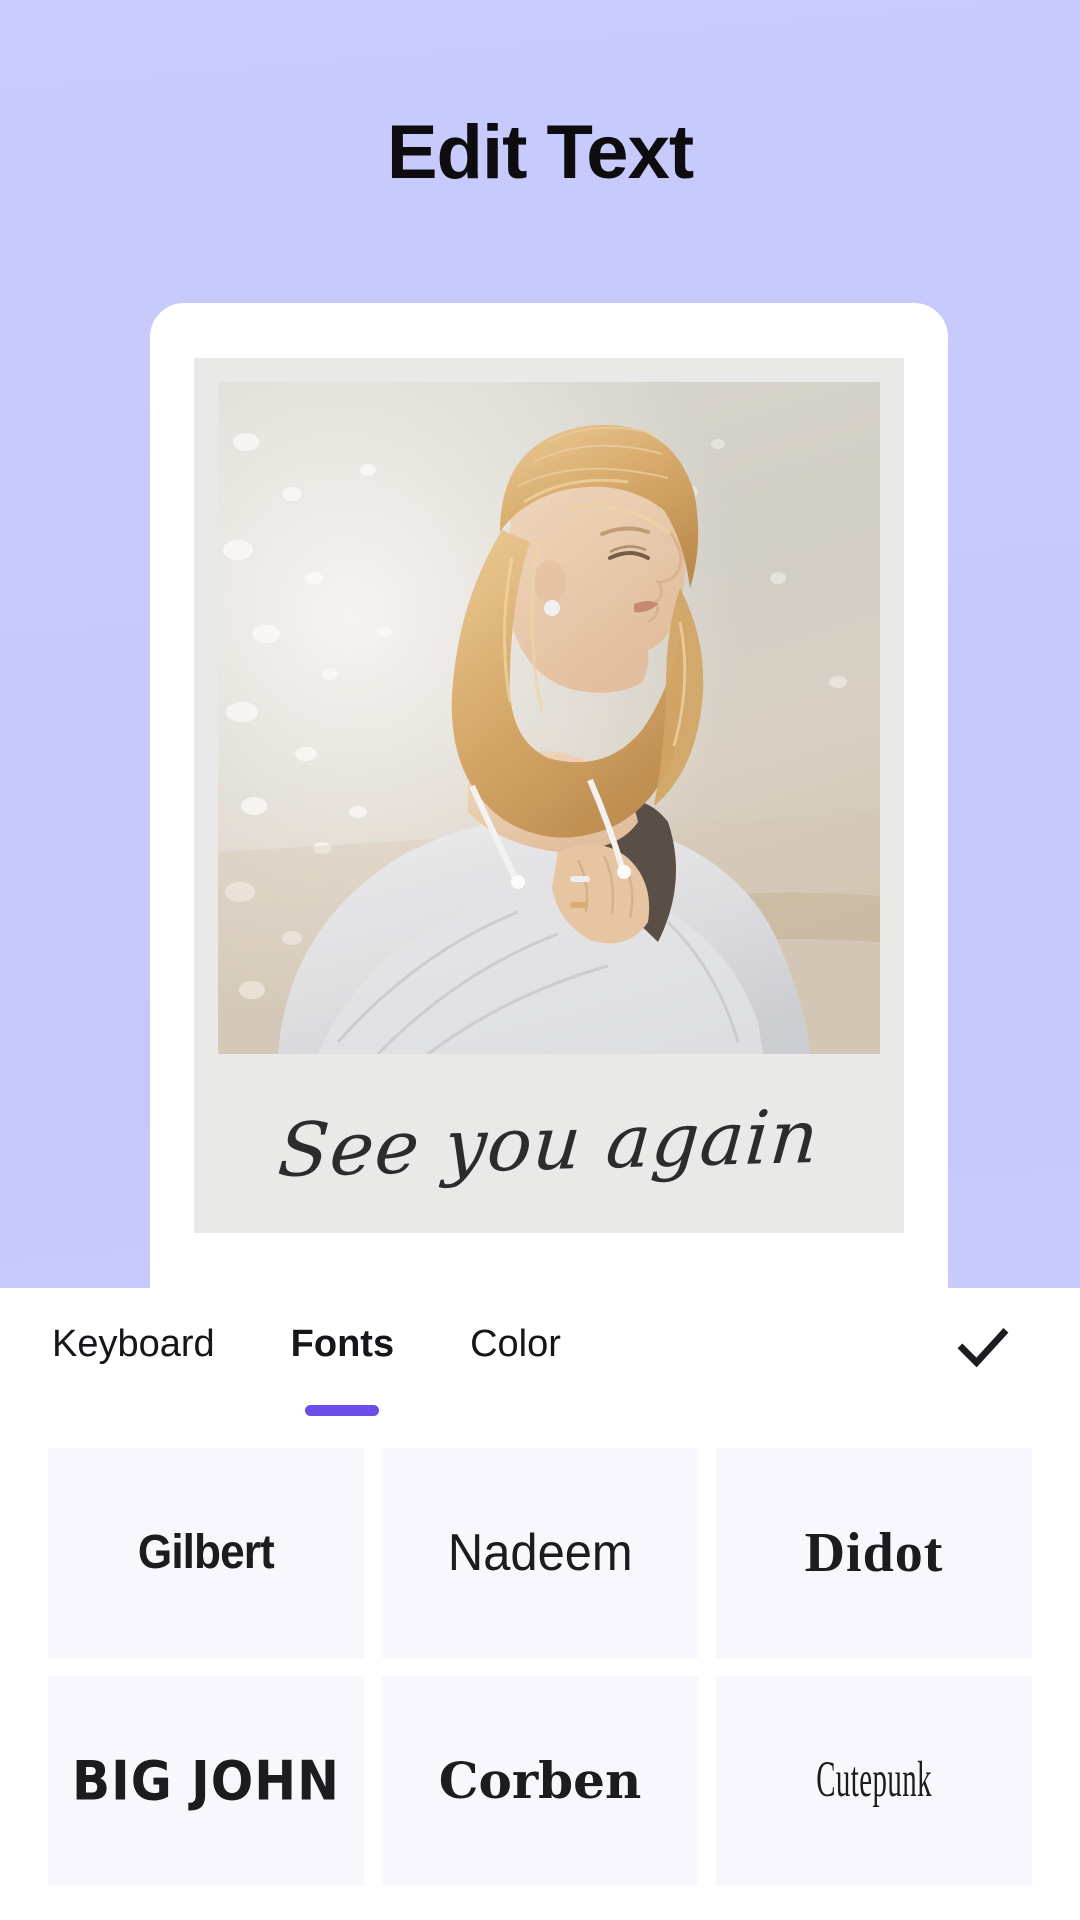  I want to click on font-sample-label: Corben, so click(540, 1780).